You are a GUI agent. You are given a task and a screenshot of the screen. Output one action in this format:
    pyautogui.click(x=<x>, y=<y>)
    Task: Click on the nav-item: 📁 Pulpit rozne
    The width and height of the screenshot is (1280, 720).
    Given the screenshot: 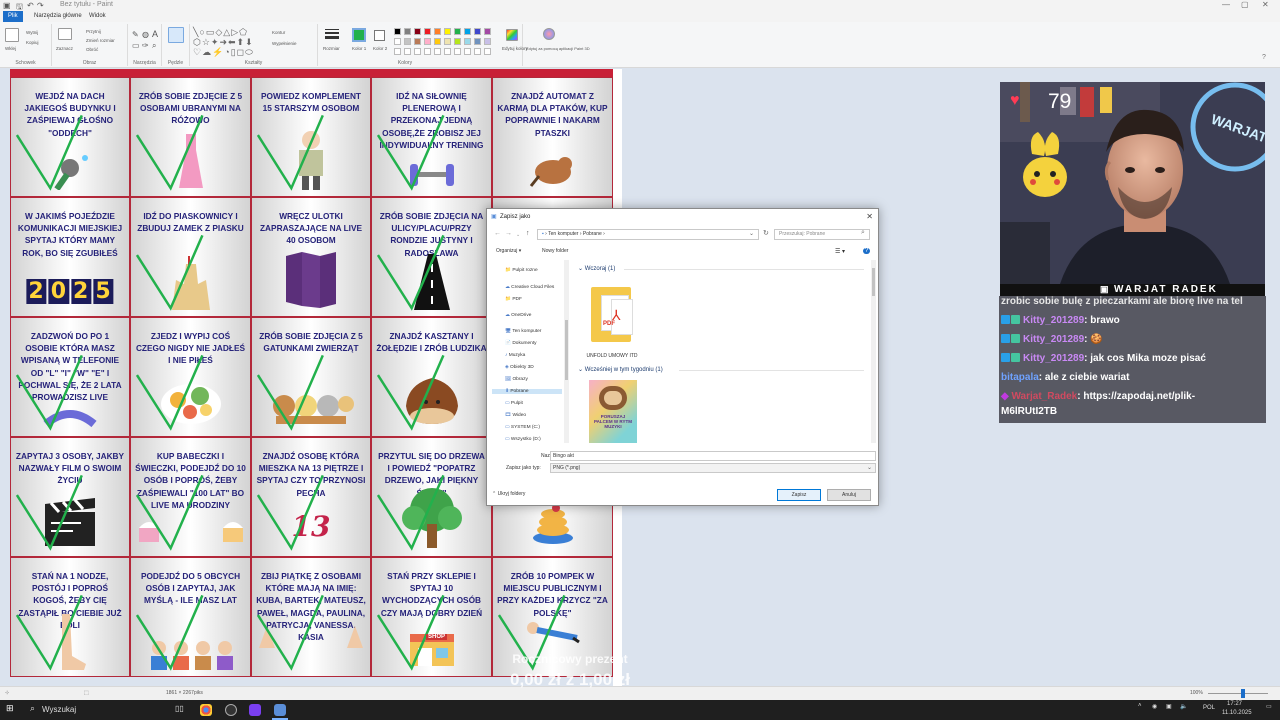 What is the action you would take?
    pyautogui.click(x=521, y=270)
    